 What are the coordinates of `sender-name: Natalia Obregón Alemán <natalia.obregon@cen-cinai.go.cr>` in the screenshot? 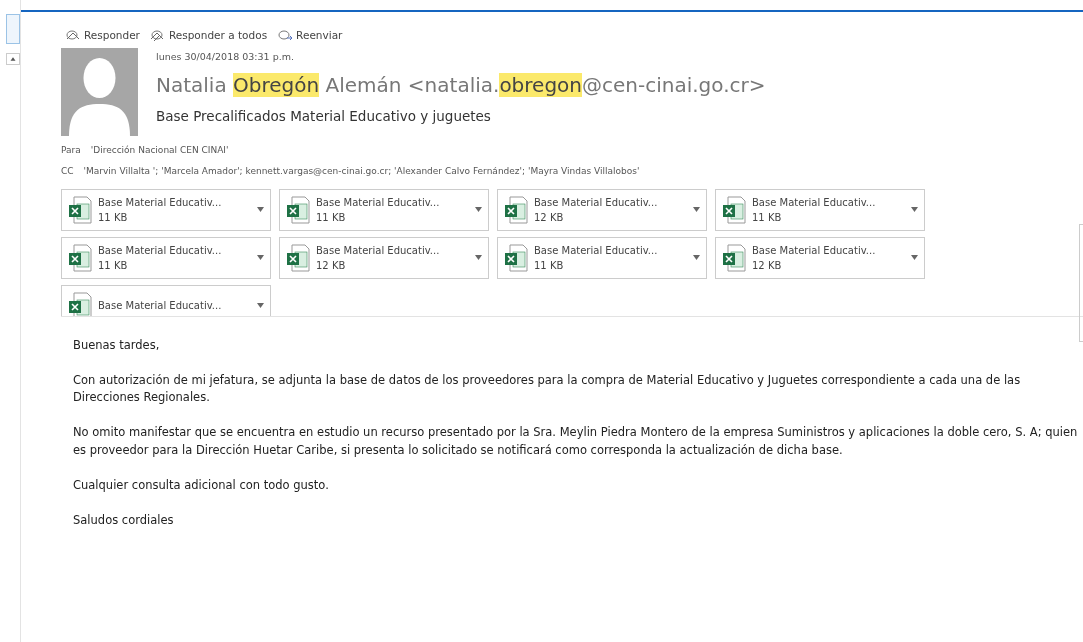 It's located at (461, 85).